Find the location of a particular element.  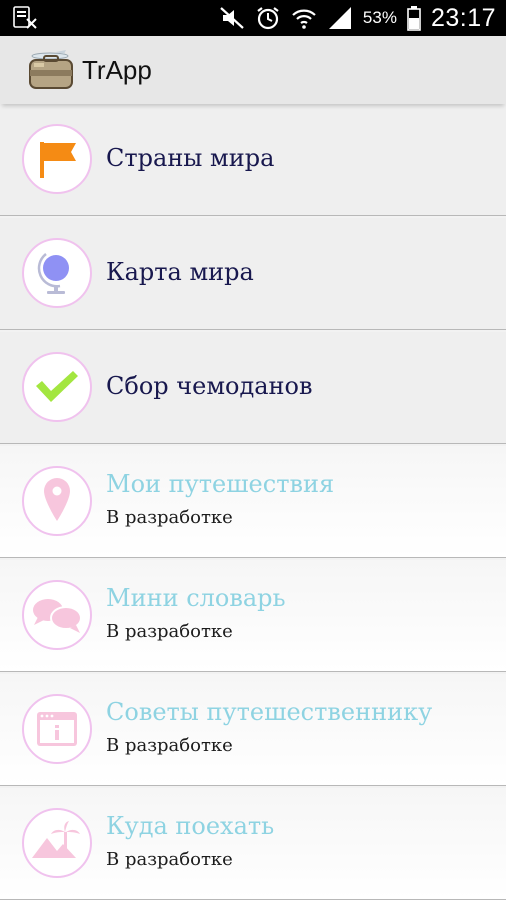

alarm-clock-icon is located at coordinates (268, 18).